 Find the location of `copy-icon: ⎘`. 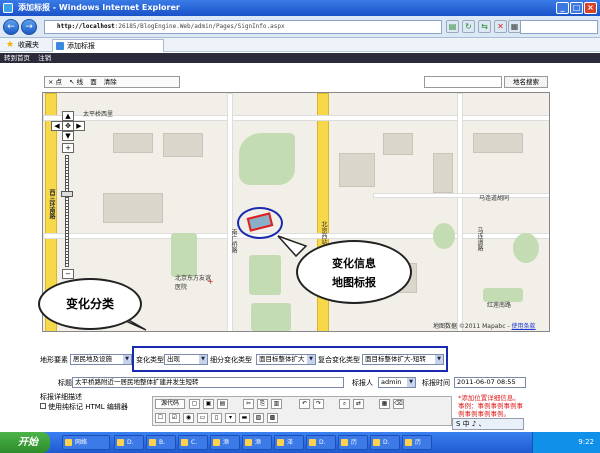

copy-icon: ⎘ is located at coordinates (262, 404).